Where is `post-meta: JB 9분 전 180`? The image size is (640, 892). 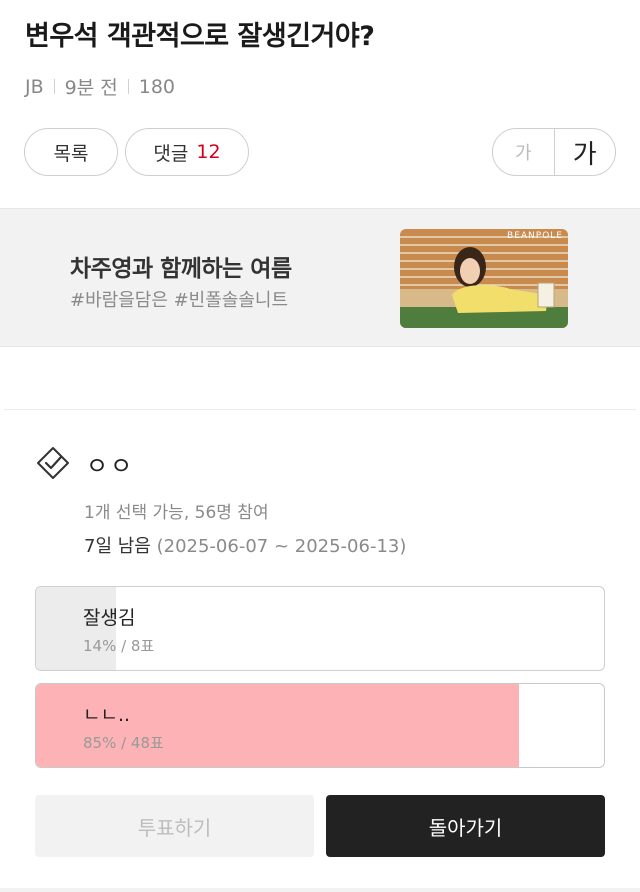
post-meta: JB 9분 전 180 is located at coordinates (100, 86).